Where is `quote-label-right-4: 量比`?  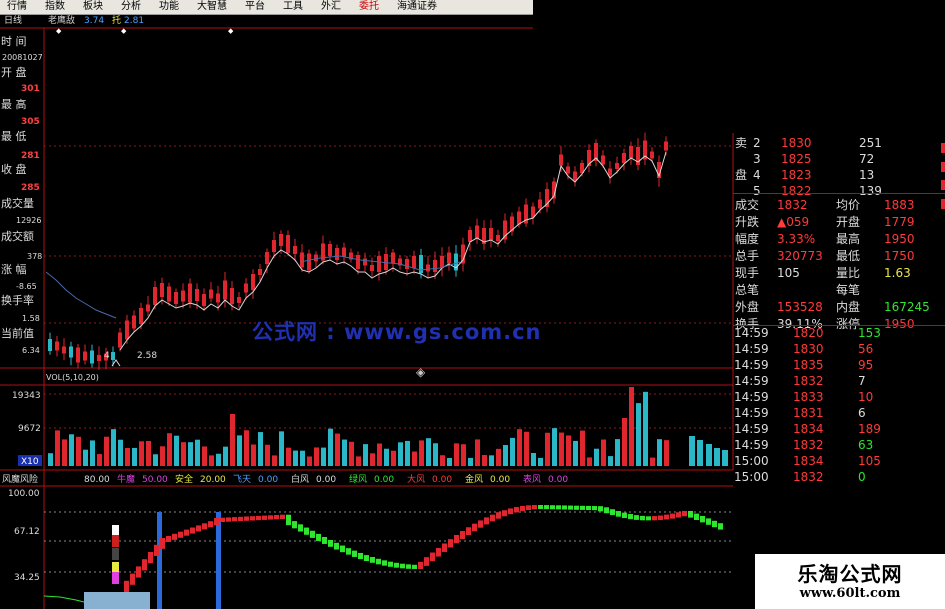
quote-label-right-4: 量比 is located at coordinates (848, 273).